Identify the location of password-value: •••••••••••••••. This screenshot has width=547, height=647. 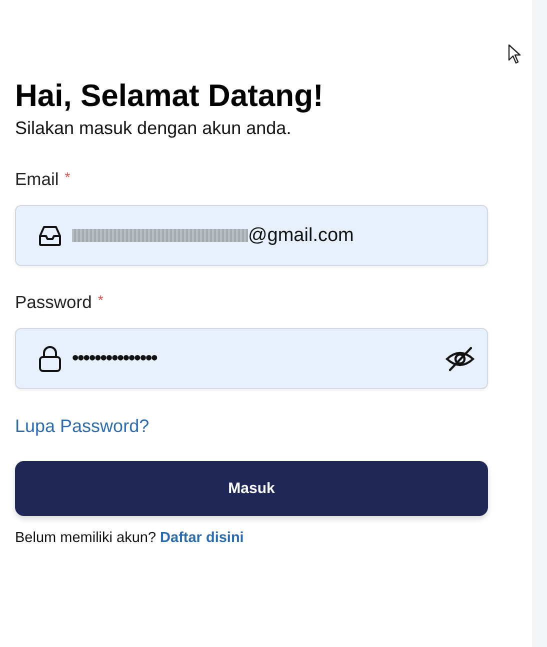
(114, 359).